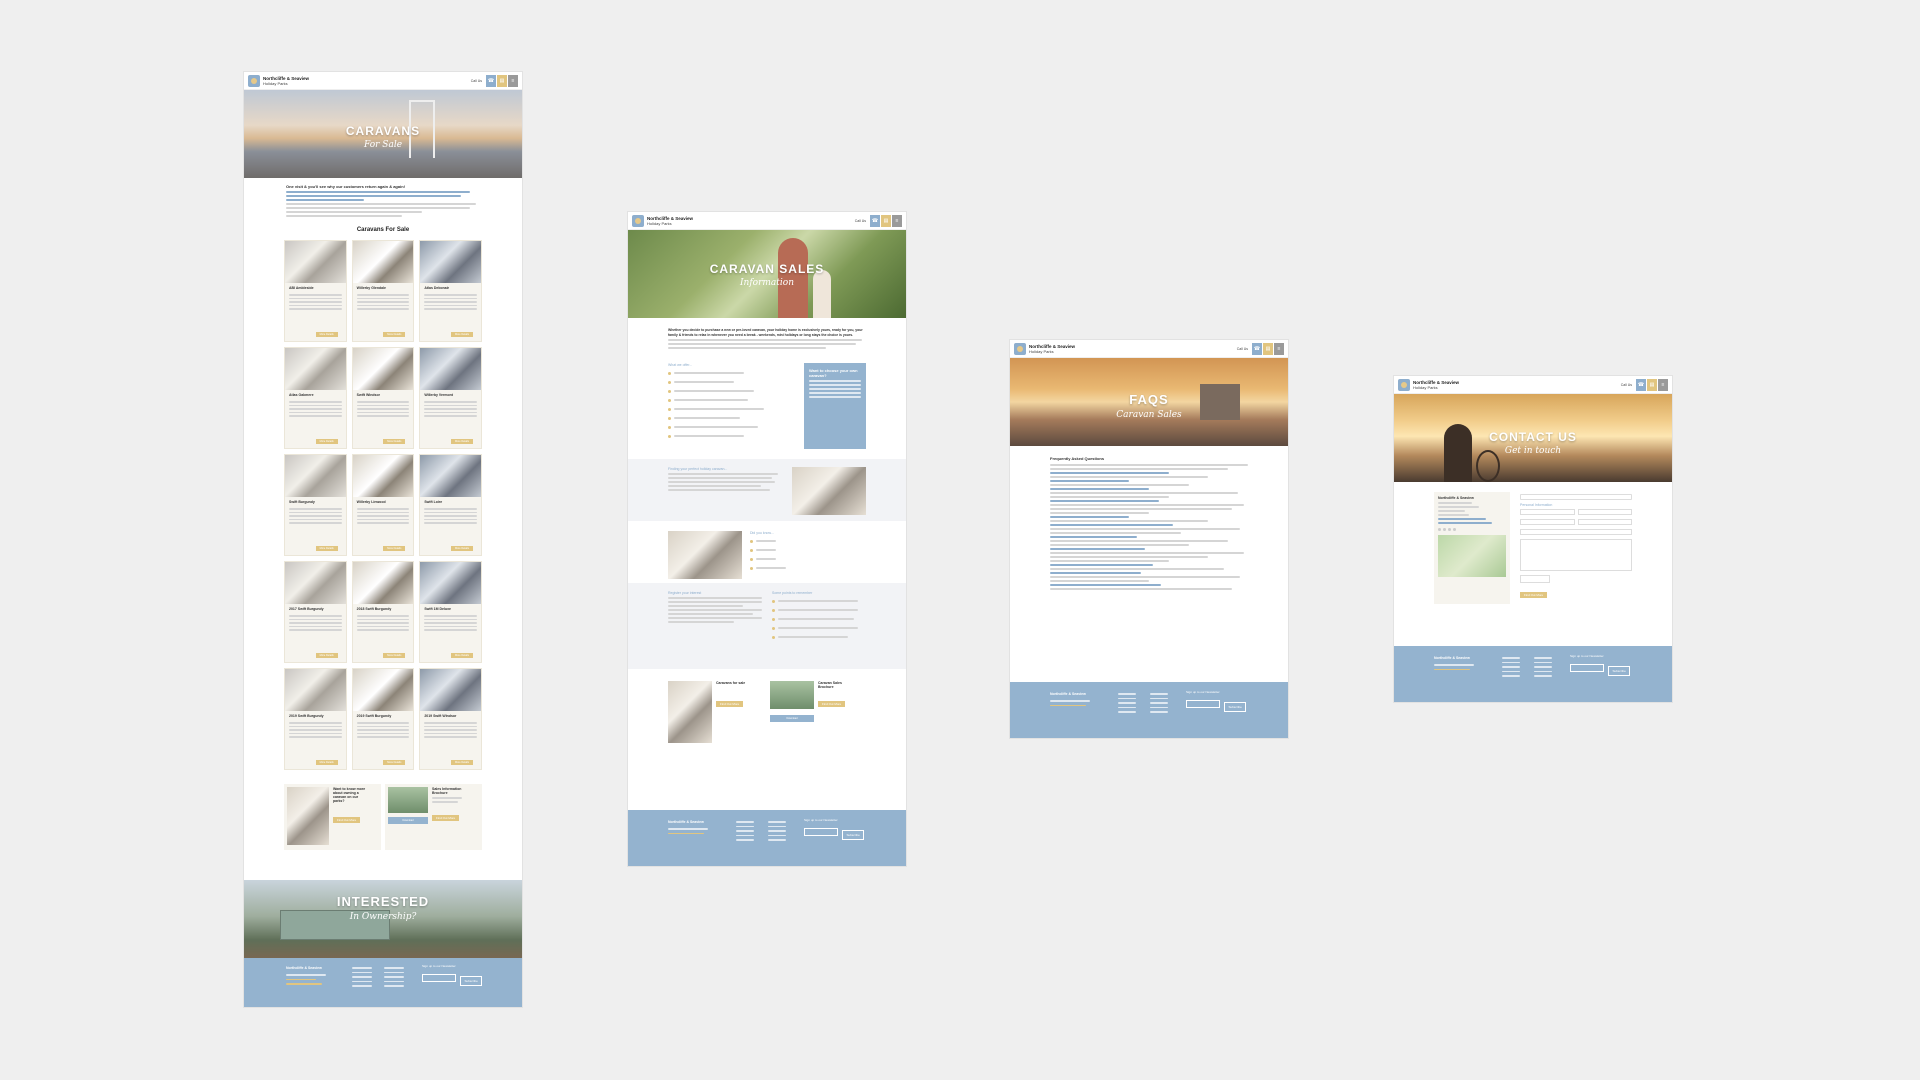 The height and width of the screenshot is (1080, 1920). Describe the element at coordinates (306, 609) in the screenshot. I see `caravan-name: 2017 Swift Burgundy` at that location.